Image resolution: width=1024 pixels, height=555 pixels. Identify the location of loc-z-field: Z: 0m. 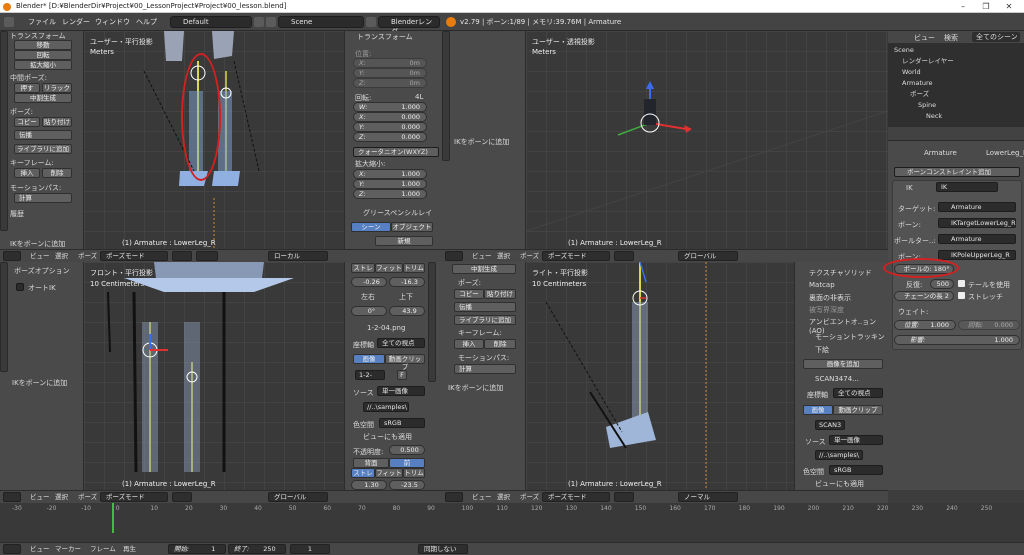
(390, 83).